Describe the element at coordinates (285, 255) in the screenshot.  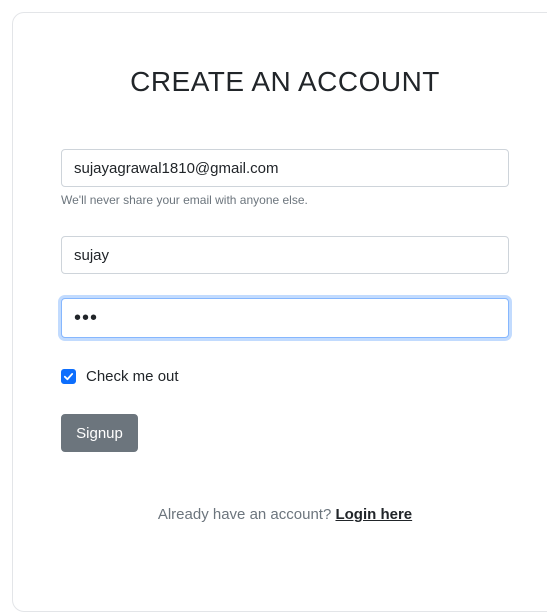
I see `name-field` at that location.